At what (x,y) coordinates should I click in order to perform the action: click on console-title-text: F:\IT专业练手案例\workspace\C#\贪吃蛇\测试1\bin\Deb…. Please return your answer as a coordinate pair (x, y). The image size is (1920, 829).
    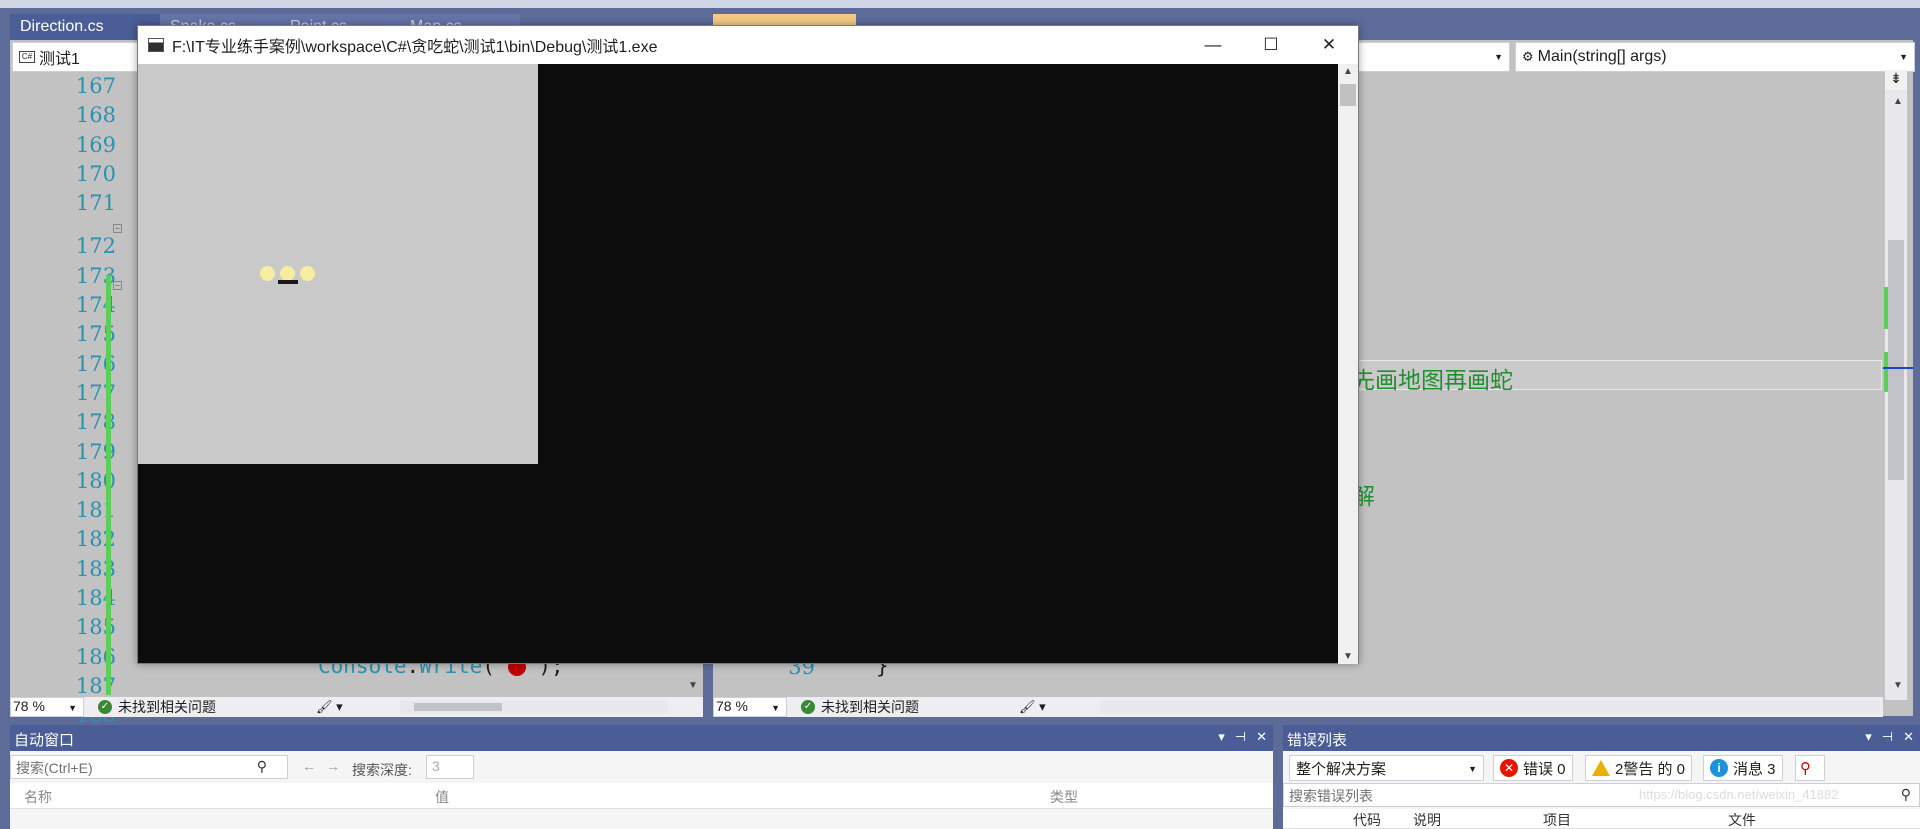
    Looking at the image, I should click on (415, 47).